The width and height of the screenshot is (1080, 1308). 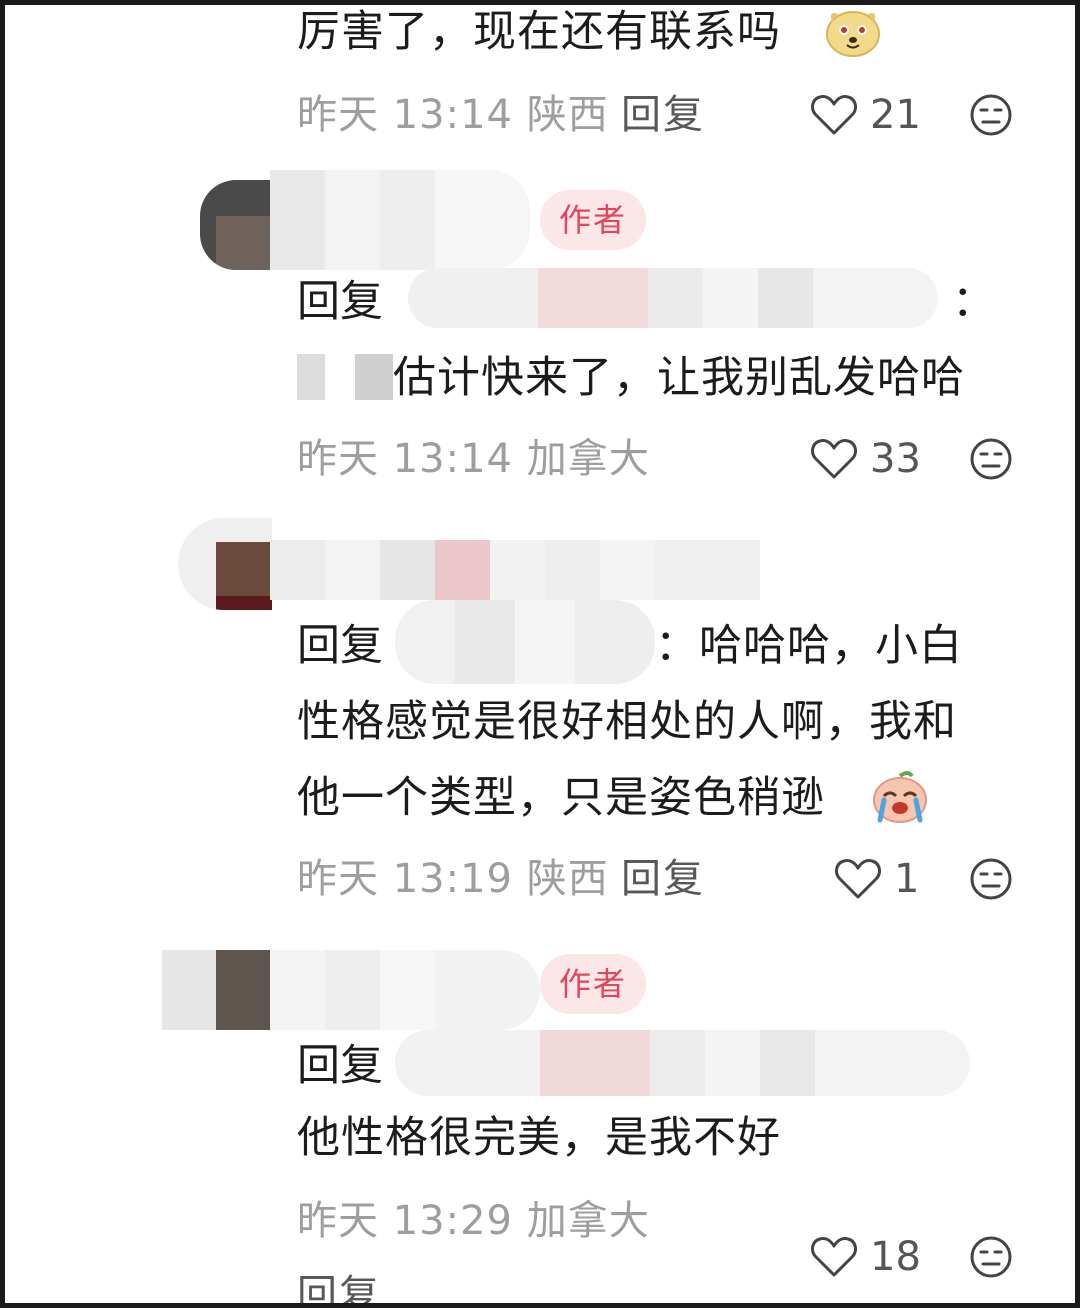 I want to click on blurred-fragment, so click(x=345, y=377).